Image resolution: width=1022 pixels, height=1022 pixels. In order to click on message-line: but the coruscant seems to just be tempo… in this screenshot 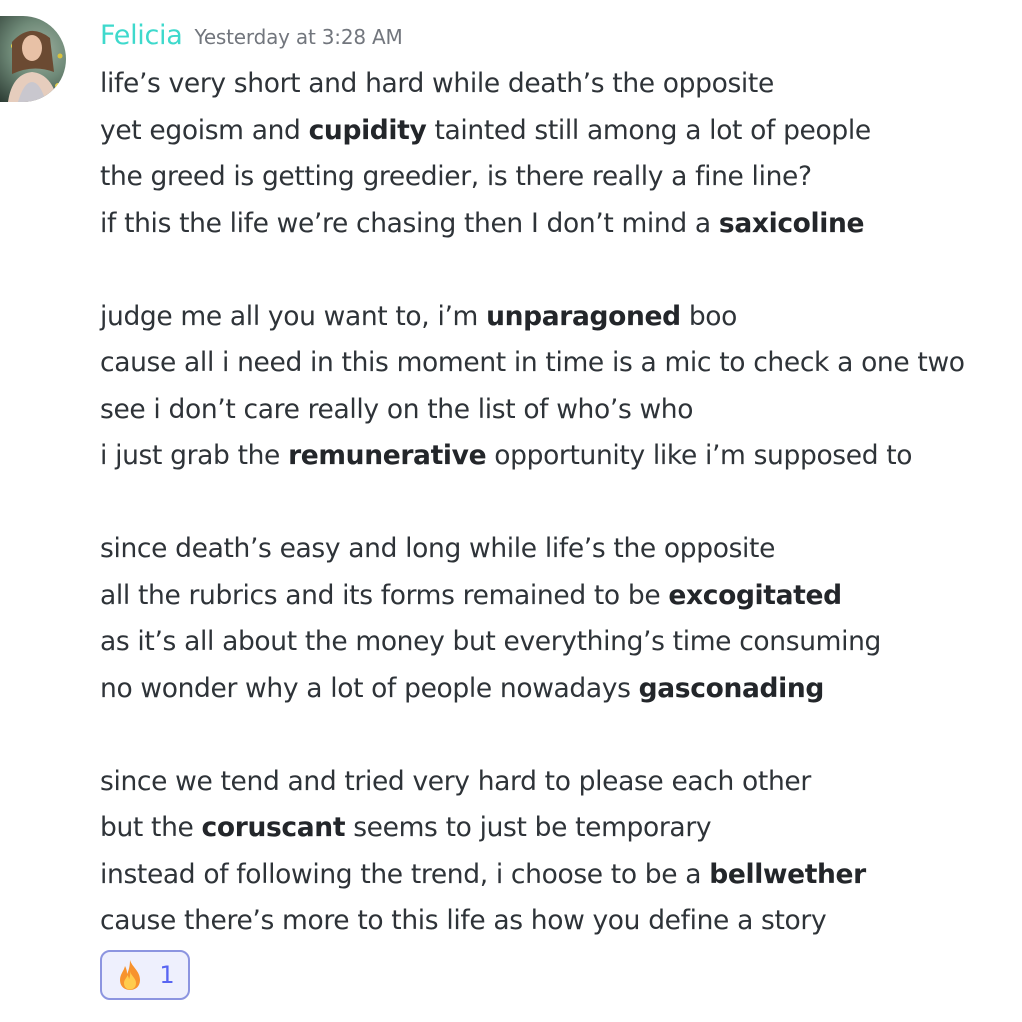, I will do `click(561, 831)`.